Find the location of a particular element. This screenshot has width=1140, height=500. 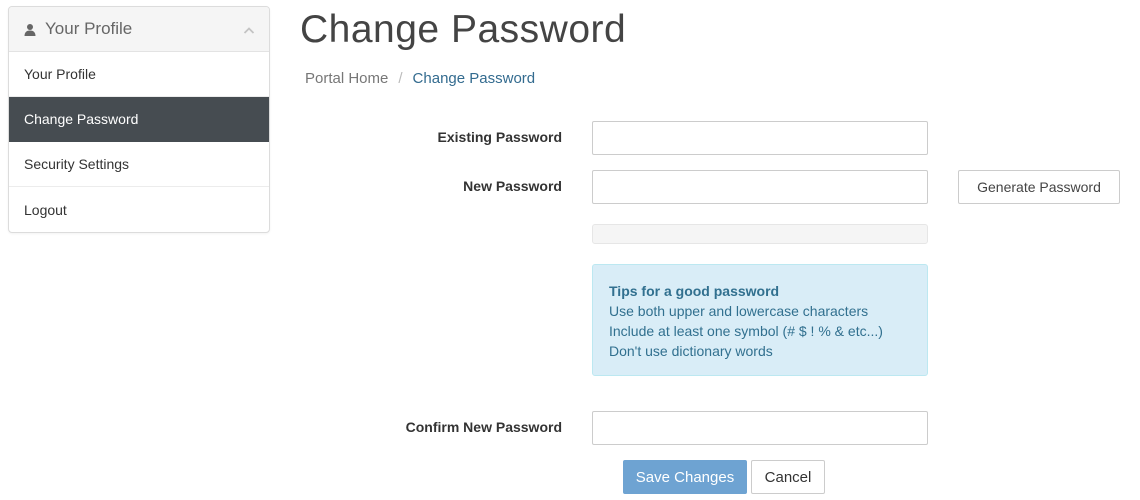

sidebar-item-label: Change Password is located at coordinates (81, 119).